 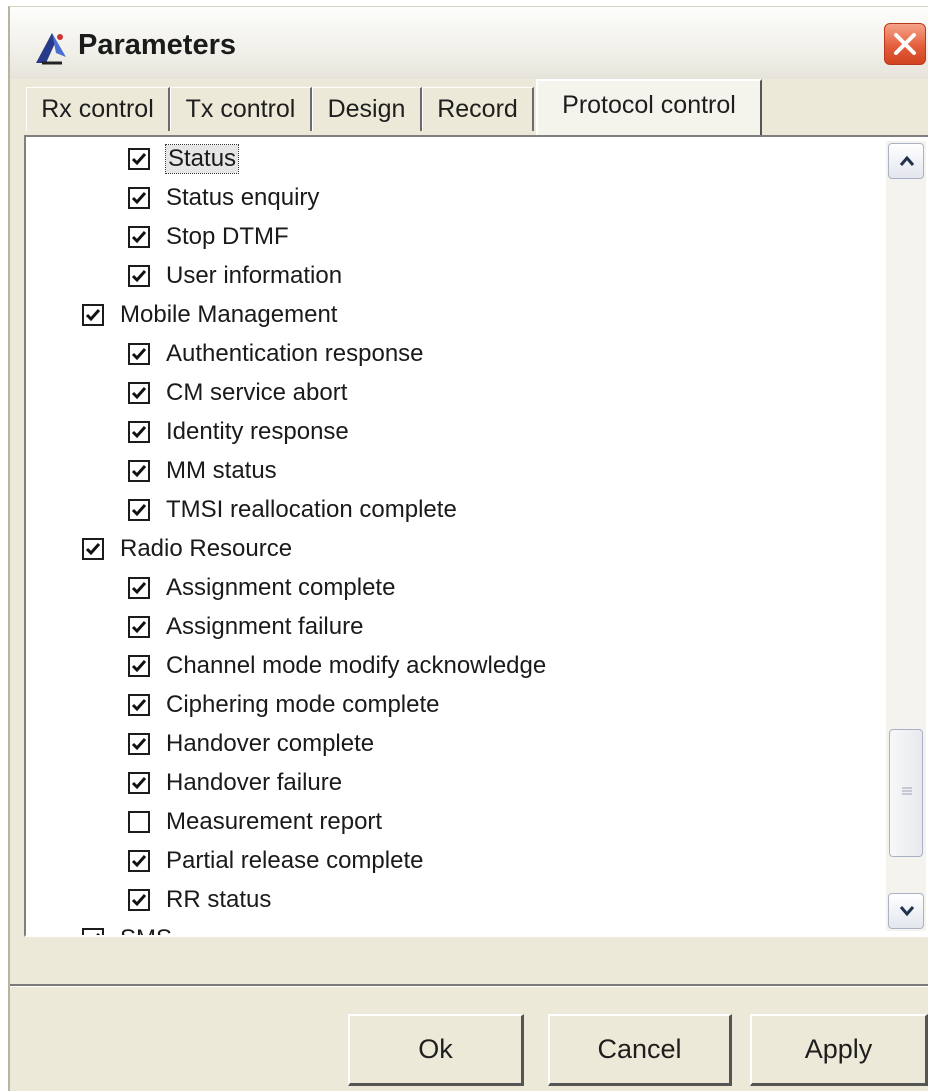 I want to click on tab-record: Record, so click(x=478, y=109).